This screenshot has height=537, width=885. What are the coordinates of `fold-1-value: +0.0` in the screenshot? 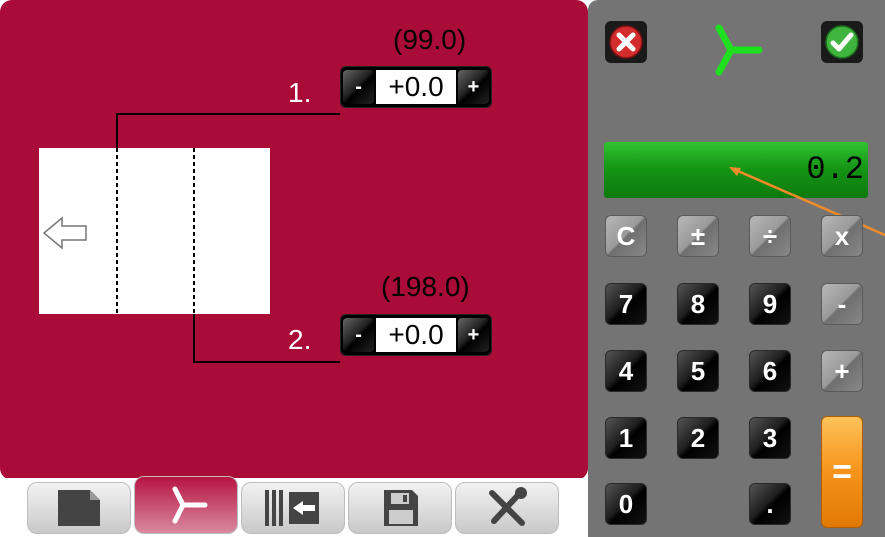 It's located at (416, 87).